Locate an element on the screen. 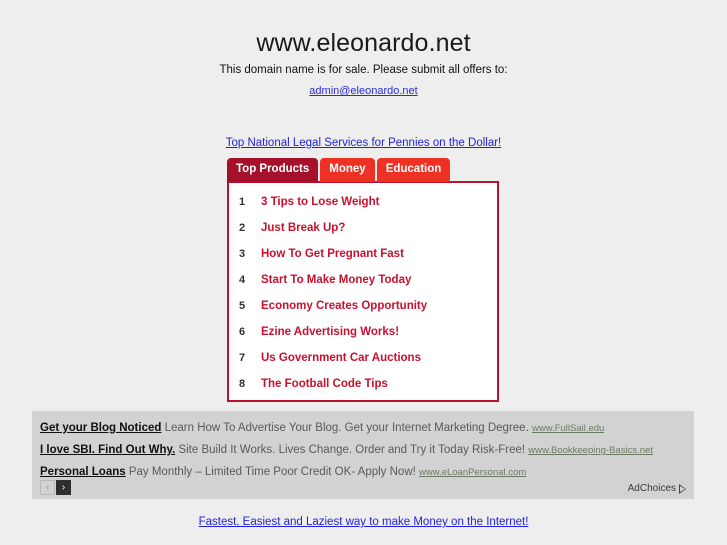 The height and width of the screenshot is (545, 727). list-item: 3 How To Get Pregnant Fast is located at coordinates (363, 254).